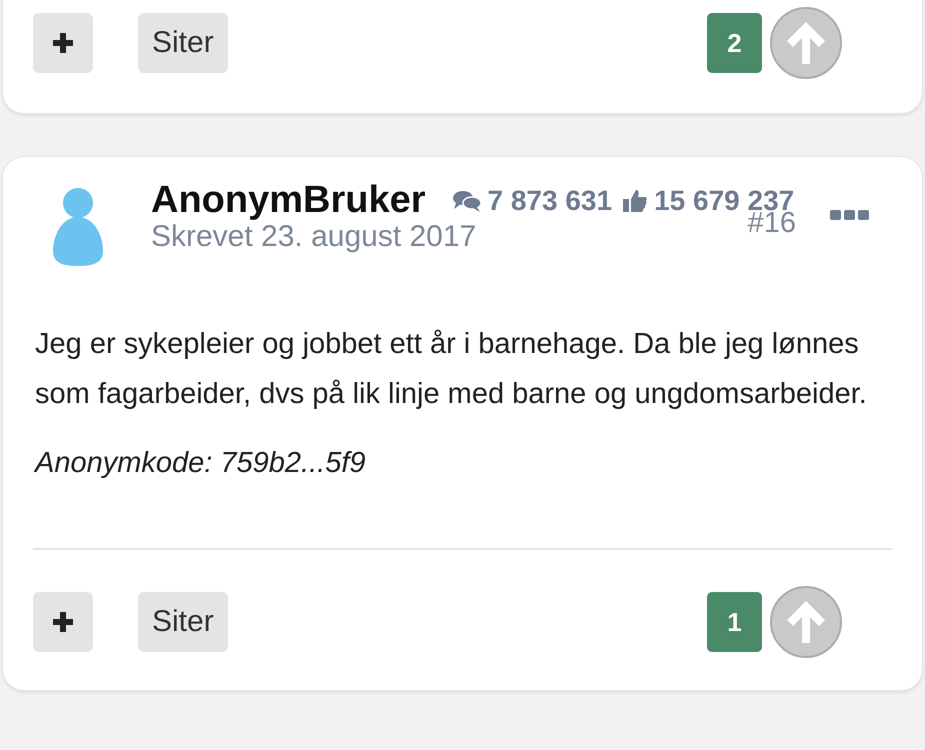 Image resolution: width=925 pixels, height=750 pixels. What do you see at coordinates (201, 463) in the screenshot?
I see `anonymous-code: Anonymkode: 759b2...5f9` at bounding box center [201, 463].